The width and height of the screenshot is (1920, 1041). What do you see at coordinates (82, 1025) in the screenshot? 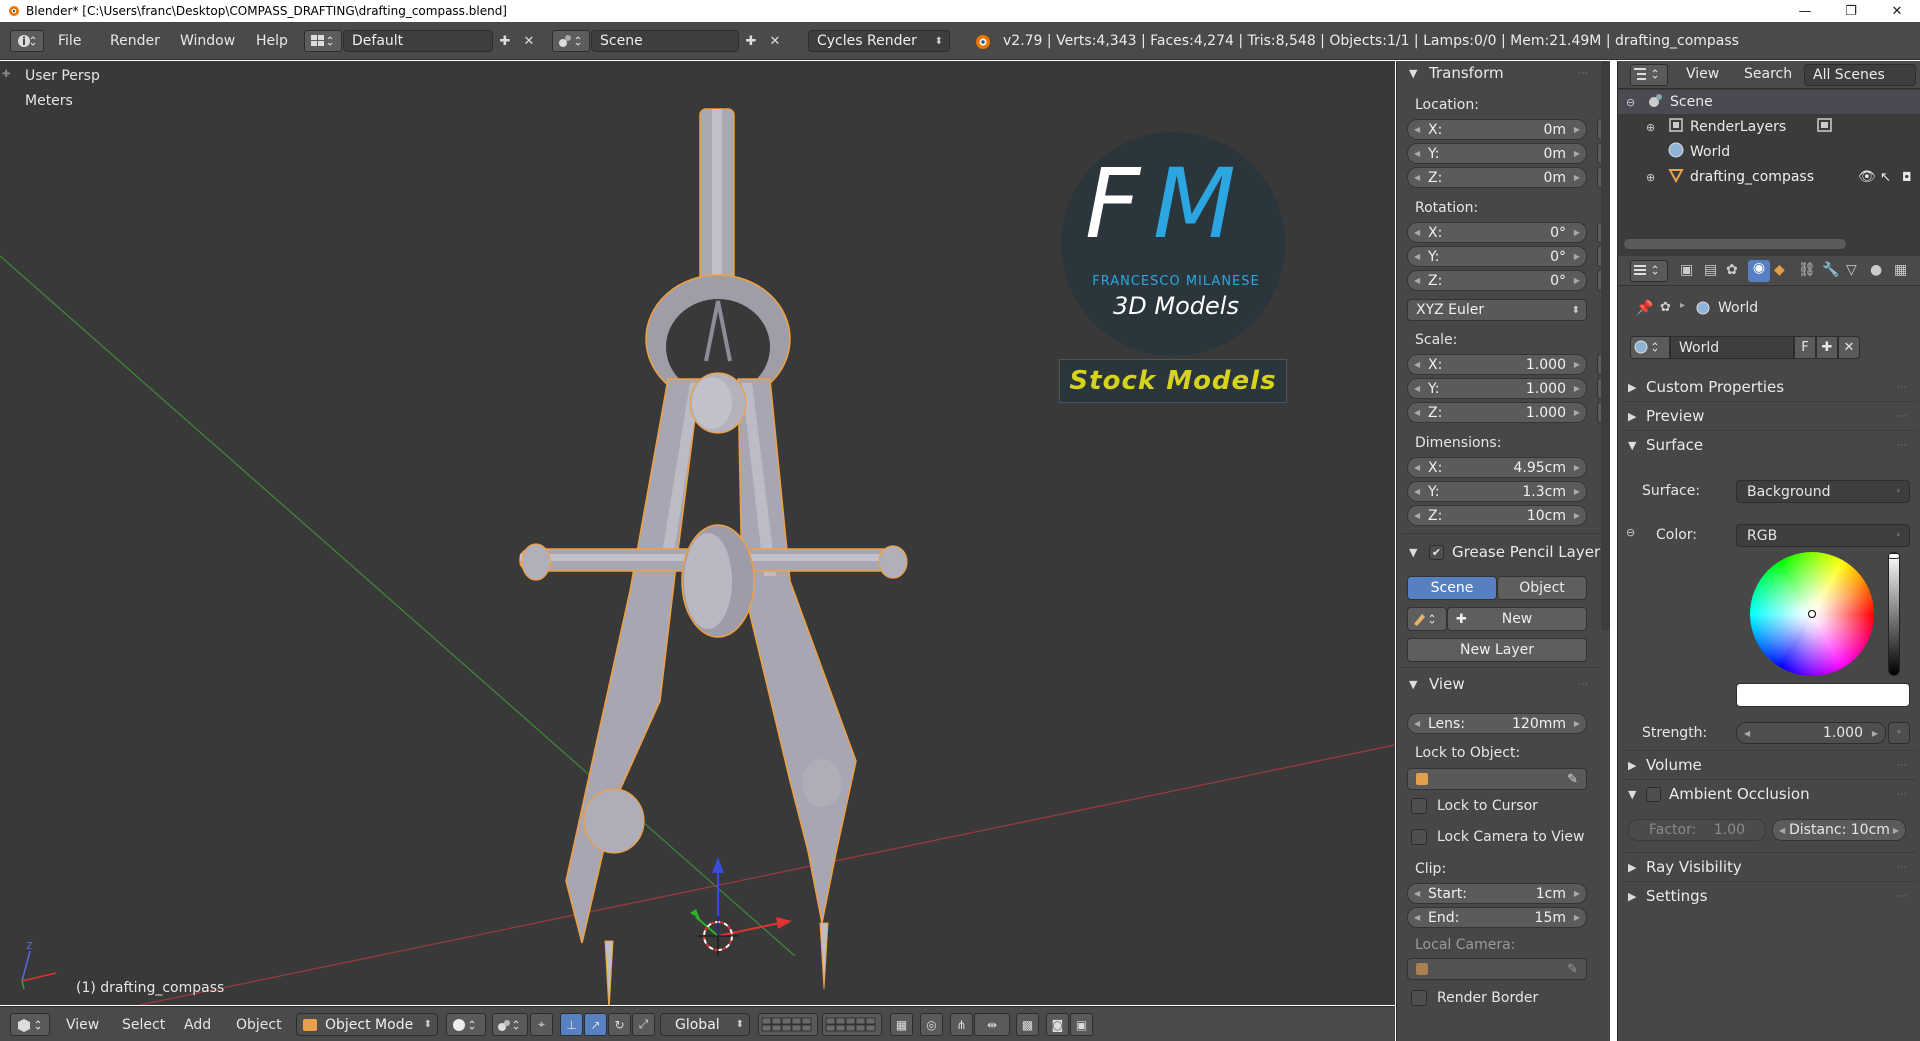
I see `view-menu: View` at bounding box center [82, 1025].